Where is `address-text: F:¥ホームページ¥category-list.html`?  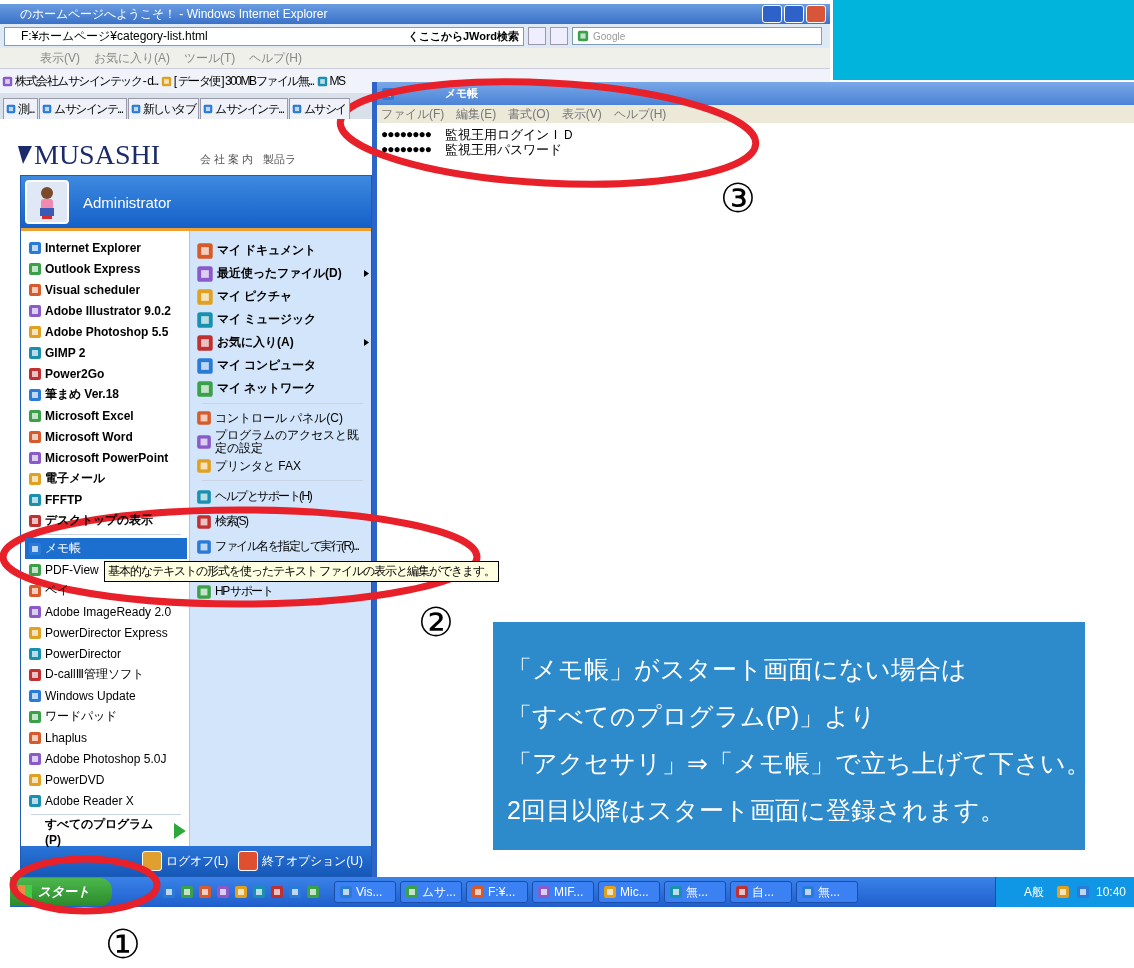
address-text: F:¥ホームページ¥category-list.html is located at coordinates (114, 36).